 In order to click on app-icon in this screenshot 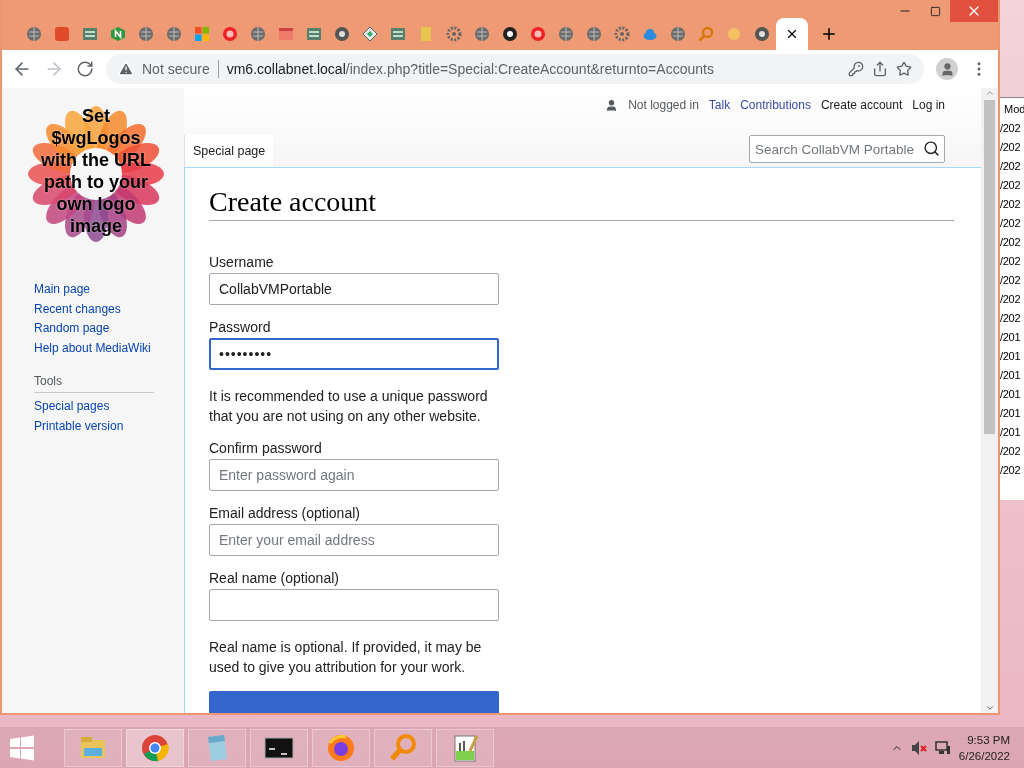, I will do `click(62, 34)`.